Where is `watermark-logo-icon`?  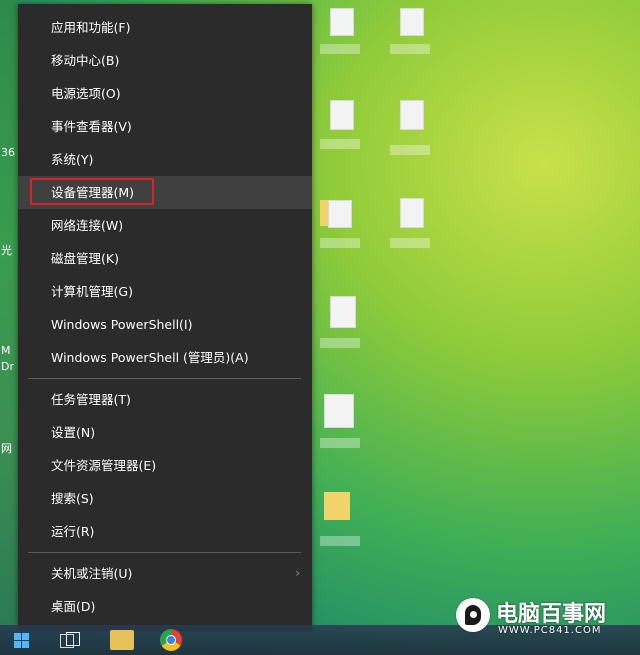 watermark-logo-icon is located at coordinates (473, 615).